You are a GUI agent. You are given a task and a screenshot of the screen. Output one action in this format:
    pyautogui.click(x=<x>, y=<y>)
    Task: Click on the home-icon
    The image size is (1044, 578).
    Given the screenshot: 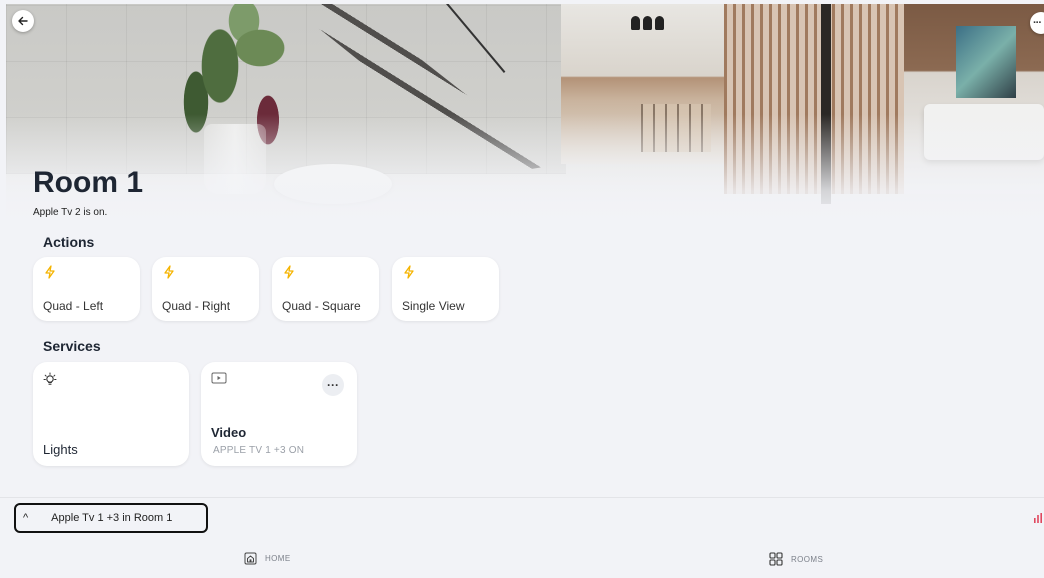 What is the action you would take?
    pyautogui.click(x=250, y=558)
    